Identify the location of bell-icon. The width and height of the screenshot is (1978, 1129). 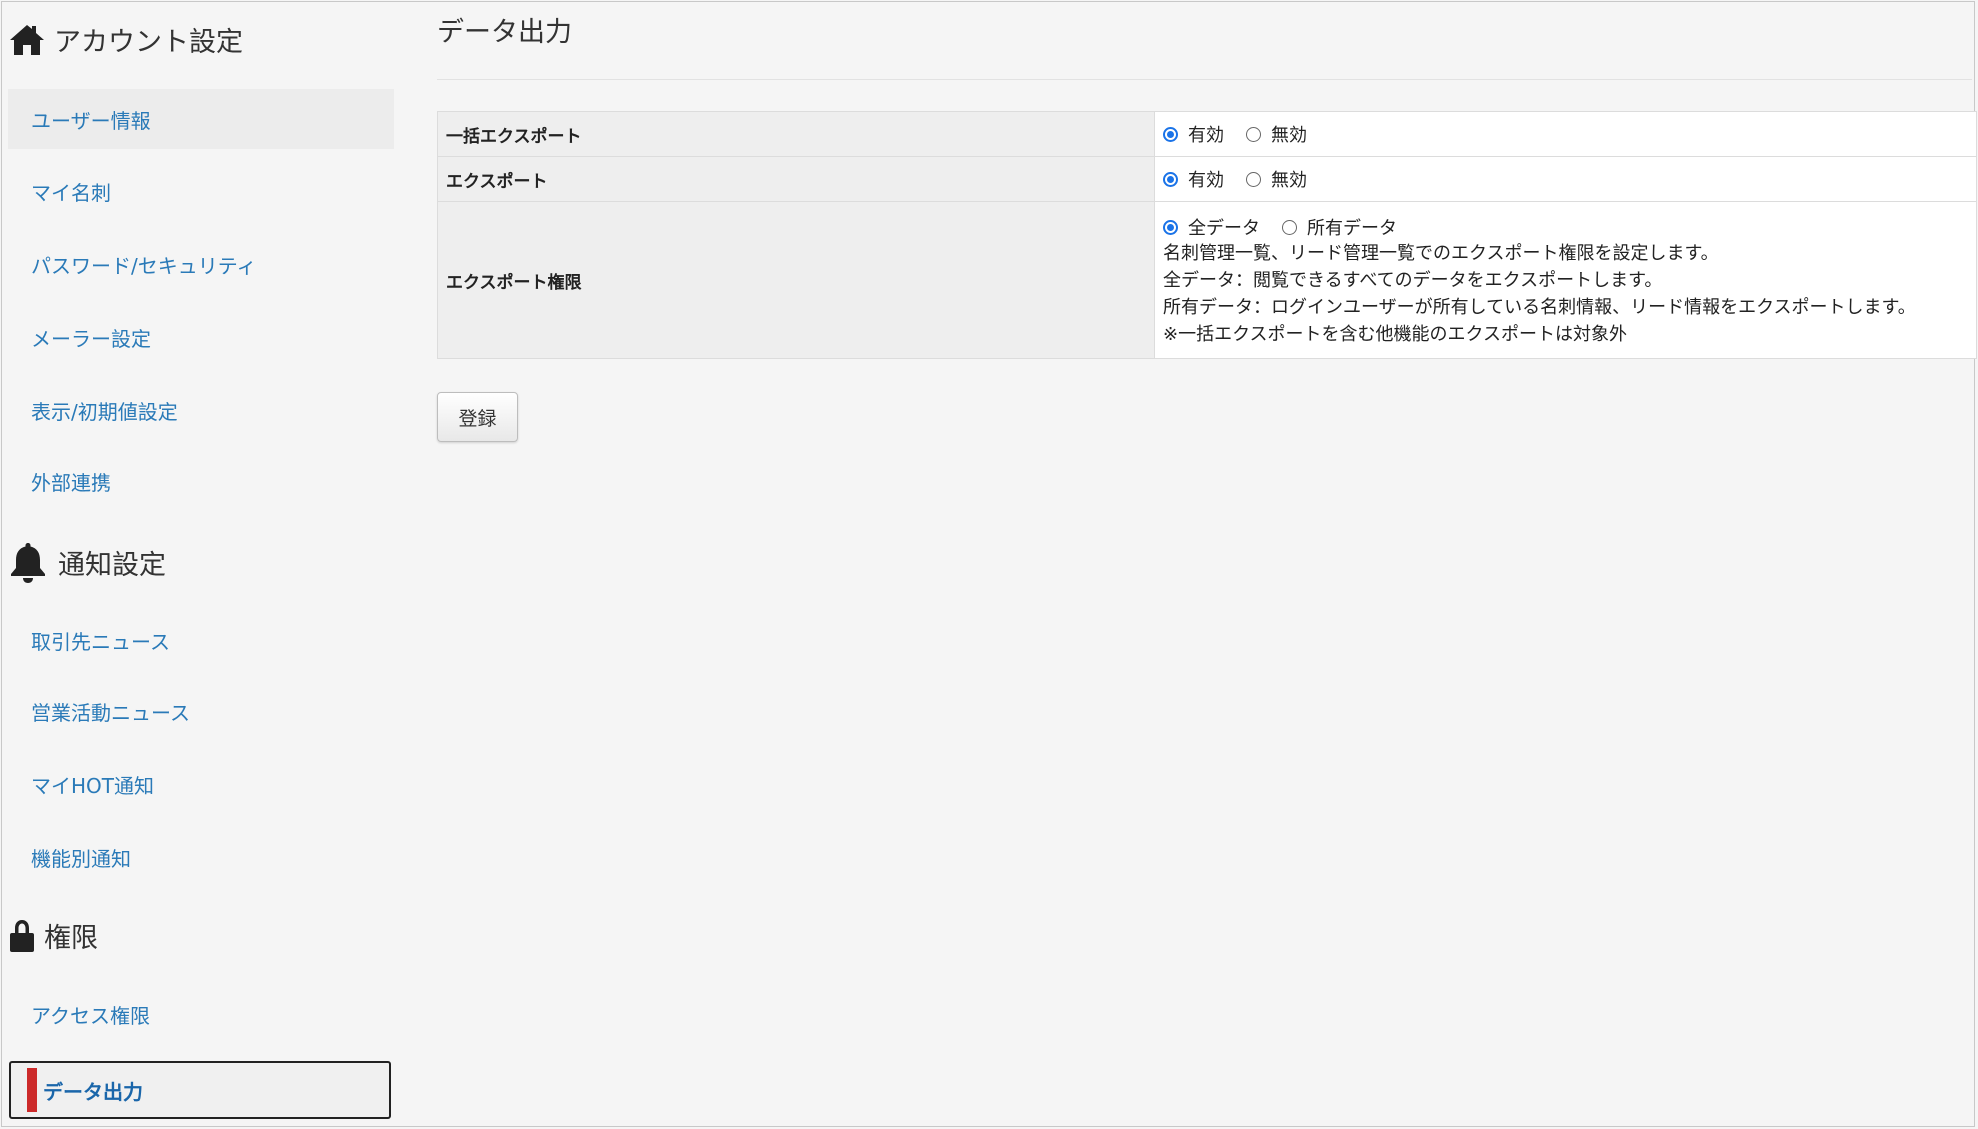
(28, 562).